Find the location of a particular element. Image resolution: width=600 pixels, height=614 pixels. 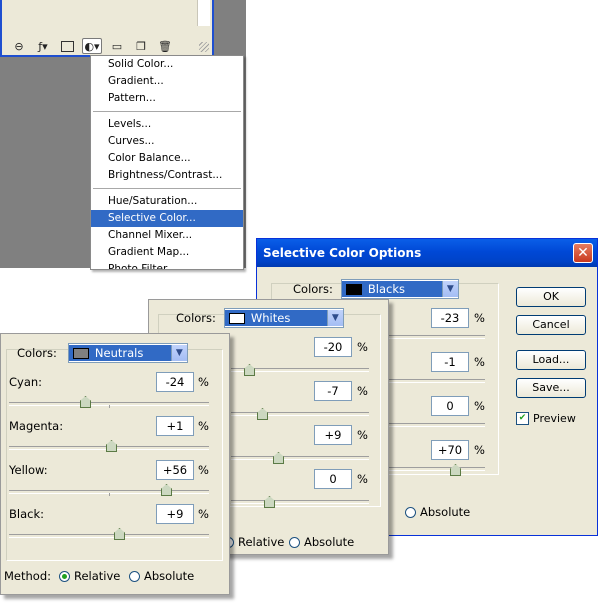

colors-selected: Whites is located at coordinates (270, 318).